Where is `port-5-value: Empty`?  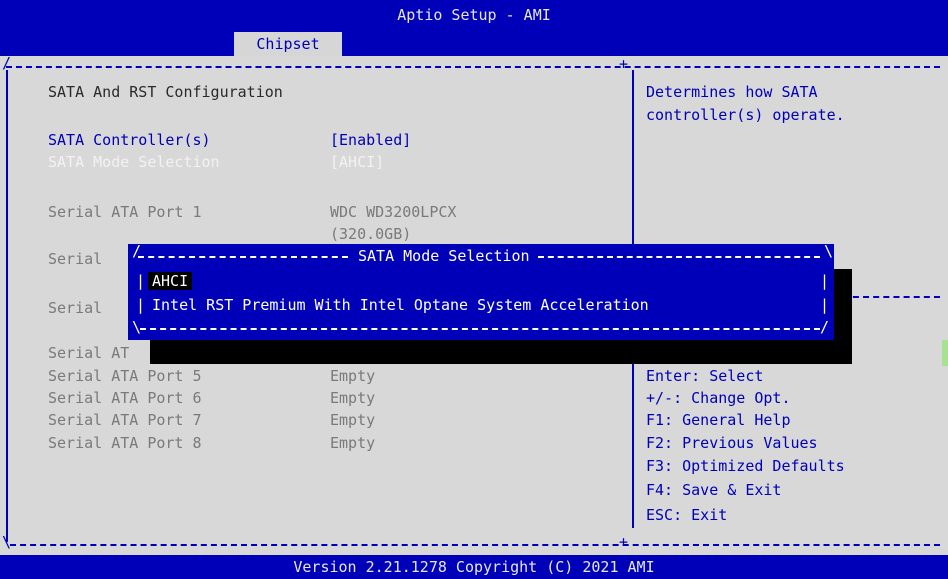 port-5-value: Empty is located at coordinates (353, 376).